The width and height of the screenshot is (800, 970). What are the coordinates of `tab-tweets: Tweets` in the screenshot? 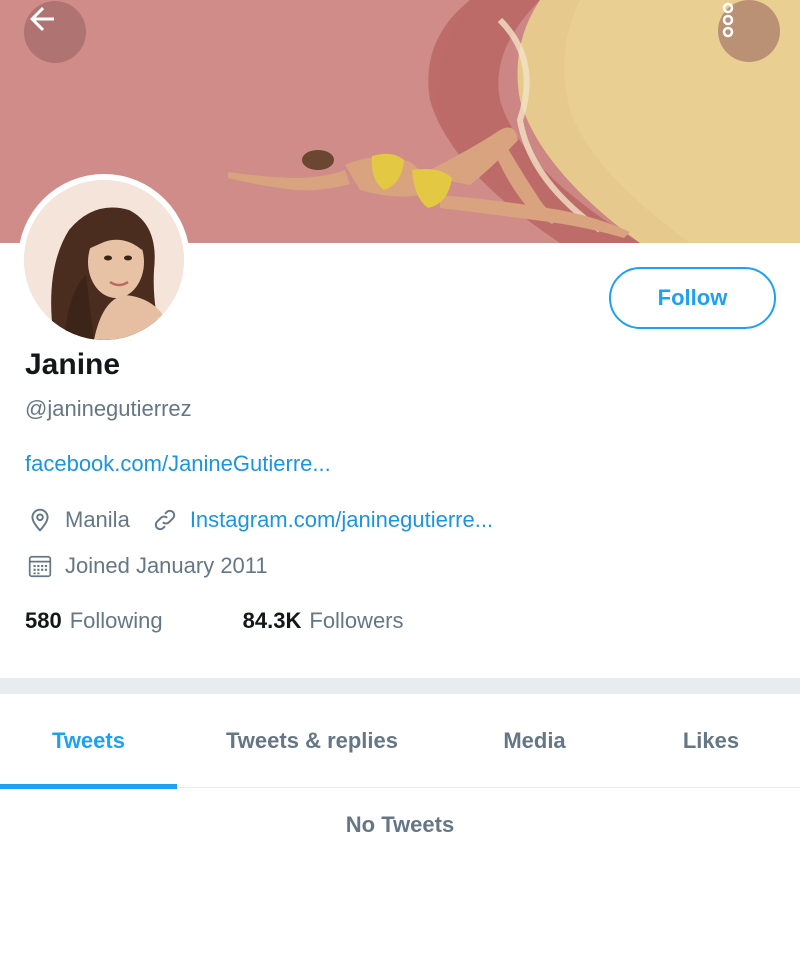 It's located at (88, 741).